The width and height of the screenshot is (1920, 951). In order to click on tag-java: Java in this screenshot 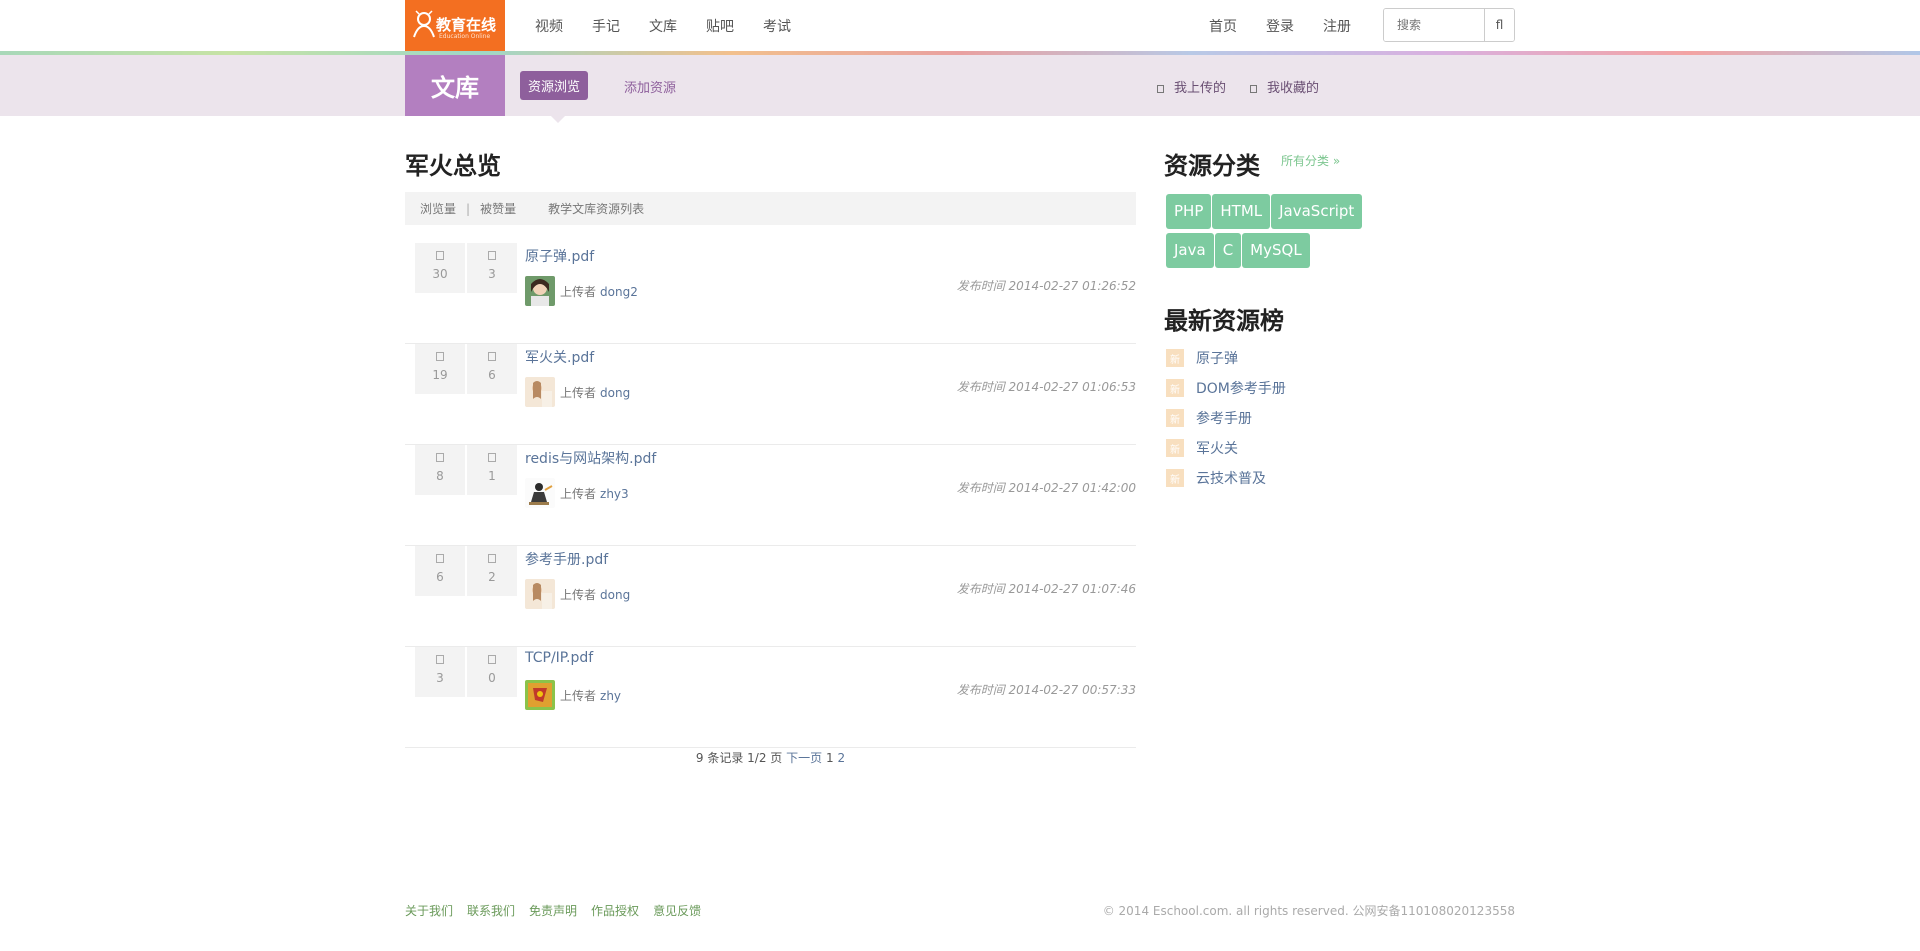, I will do `click(1190, 250)`.